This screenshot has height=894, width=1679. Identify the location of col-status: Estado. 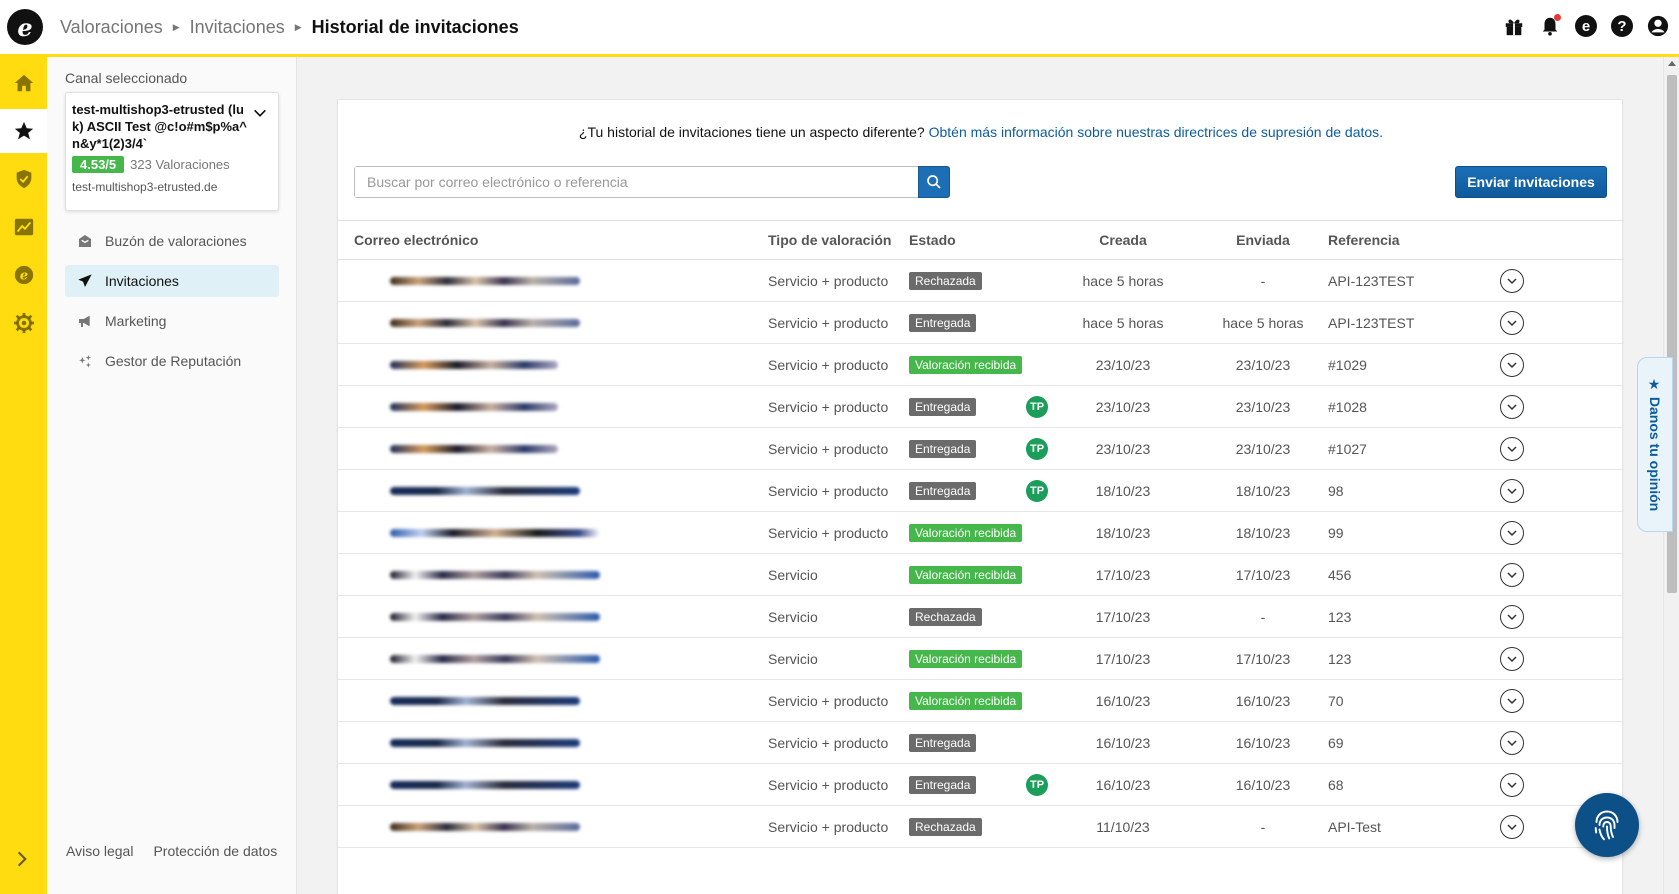
(932, 240).